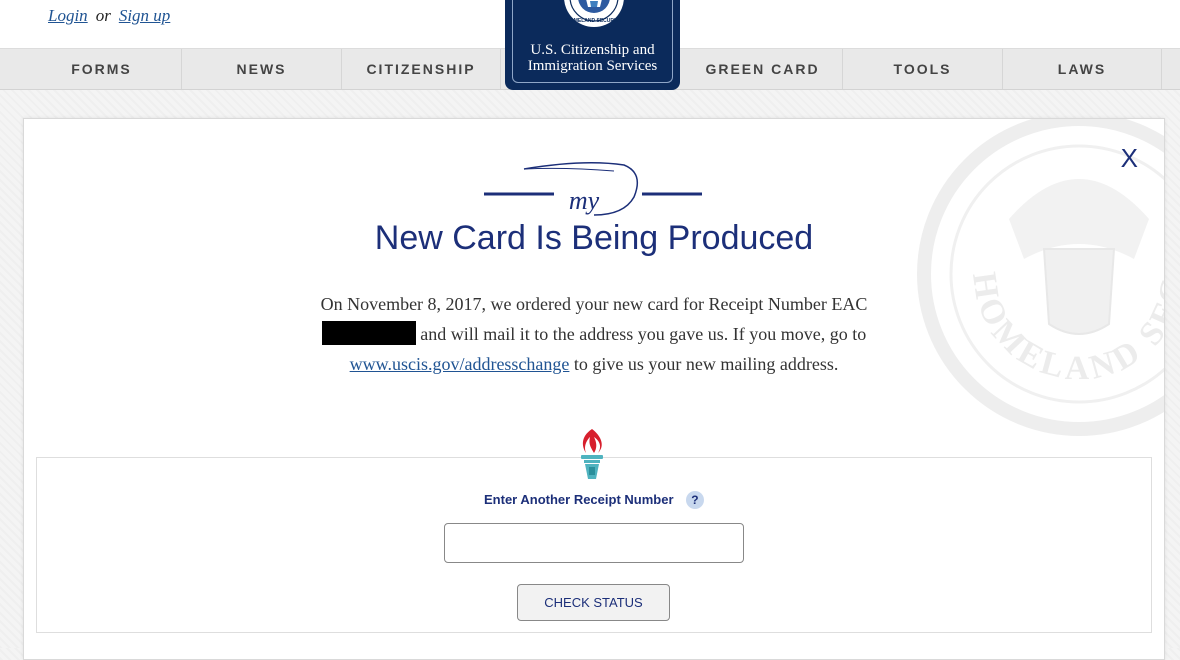 Image resolution: width=1180 pixels, height=660 pixels. Describe the element at coordinates (704, 364) in the screenshot. I see `message-part-3: to give us your new mailing address.` at that location.